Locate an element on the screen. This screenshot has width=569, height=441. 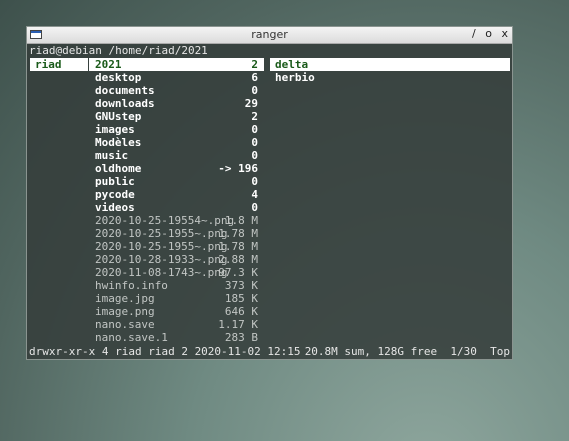
file-row: 2020-10-28-1933~.png 2.88 M is located at coordinates (176, 259).